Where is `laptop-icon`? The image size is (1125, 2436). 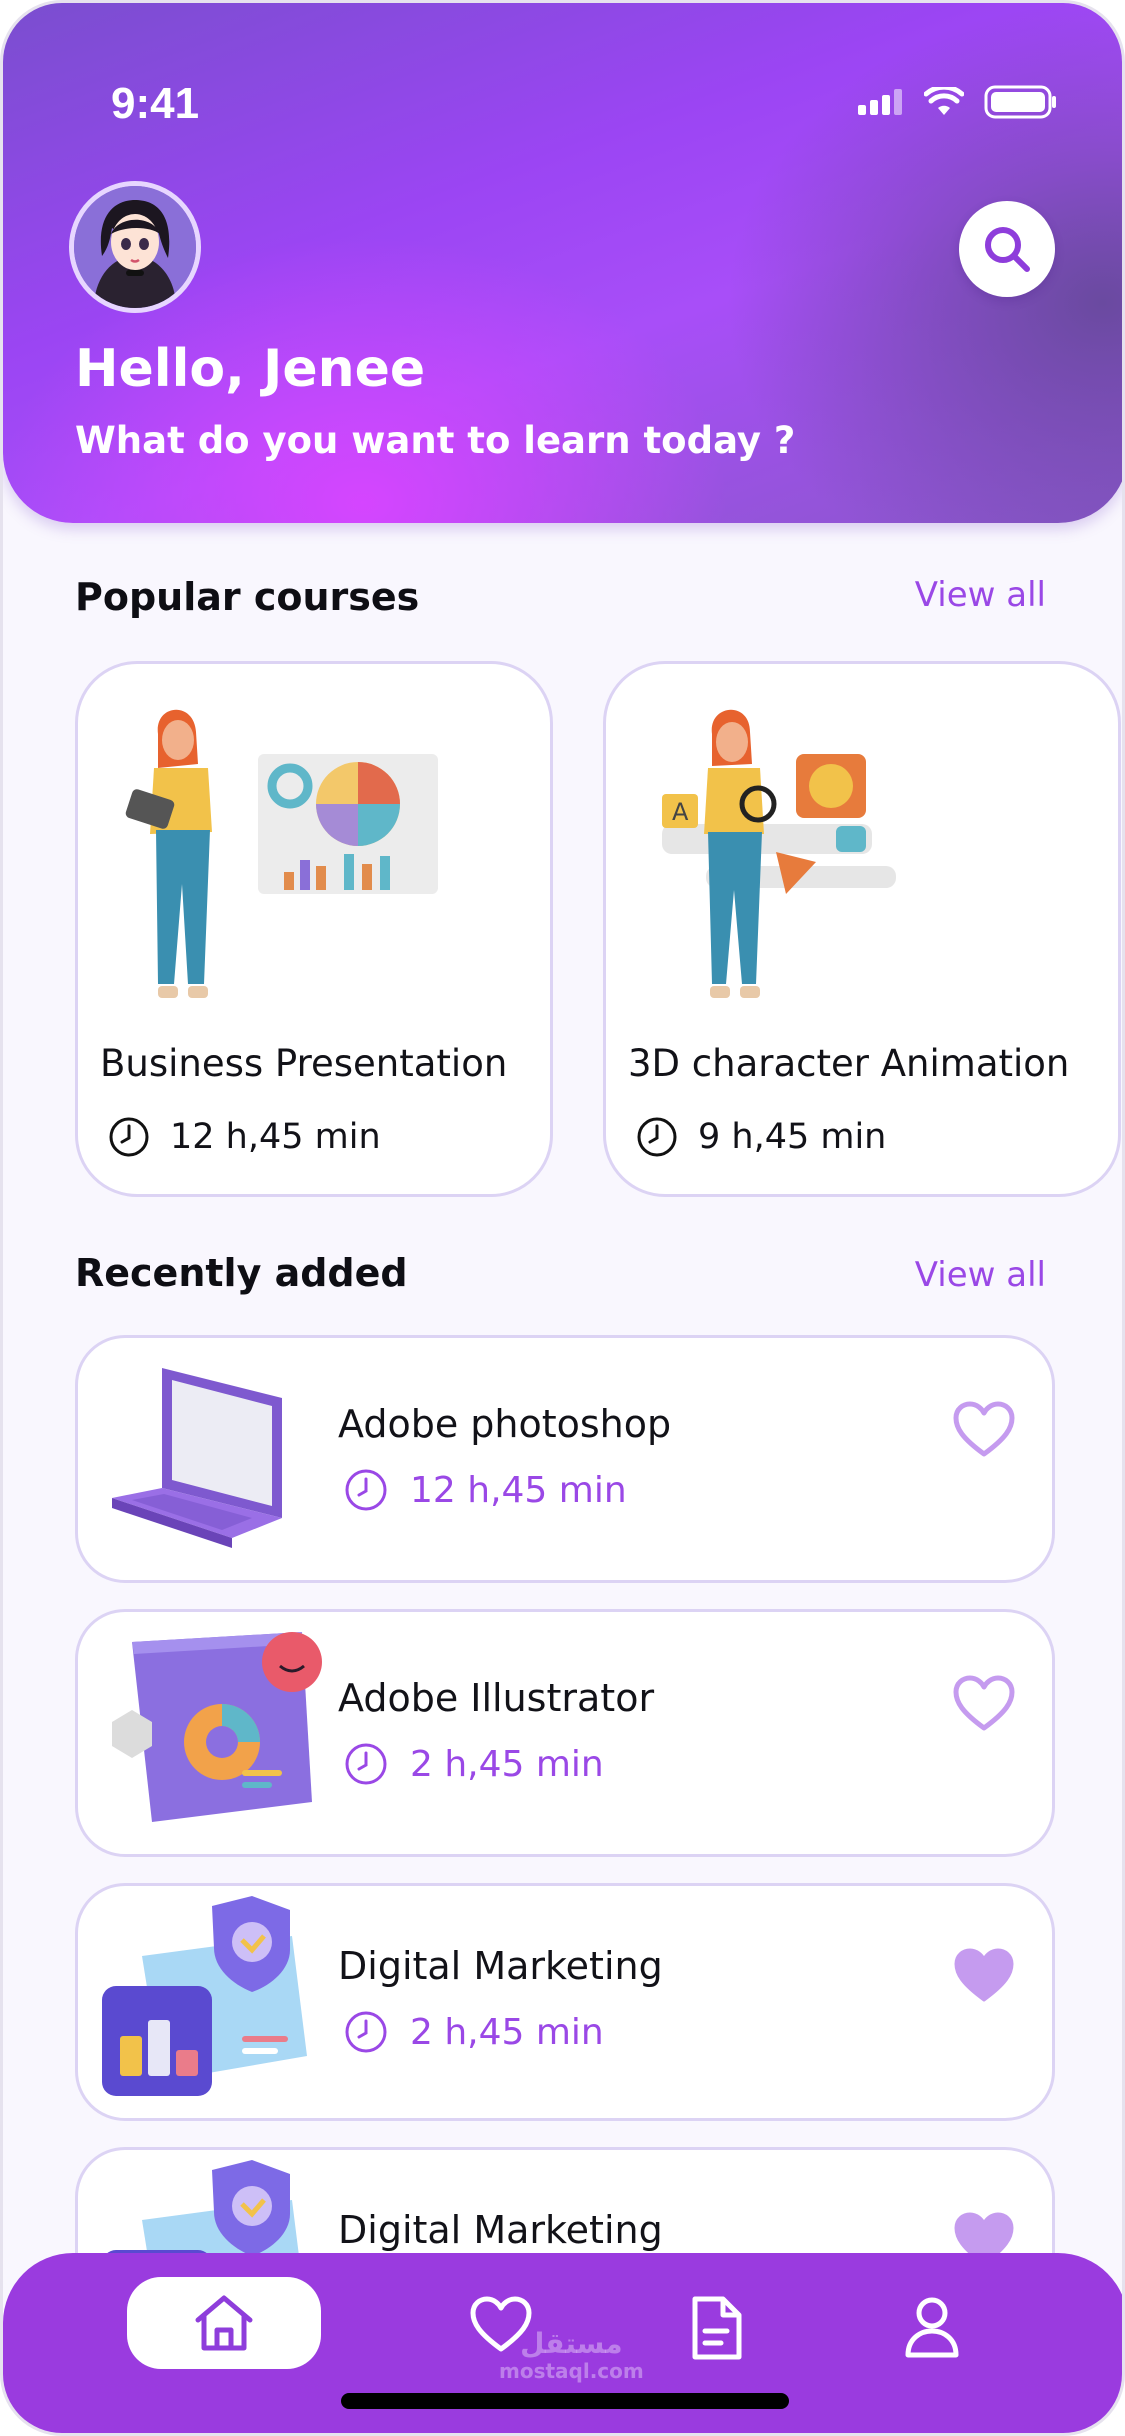 laptop-icon is located at coordinates (197, 1458).